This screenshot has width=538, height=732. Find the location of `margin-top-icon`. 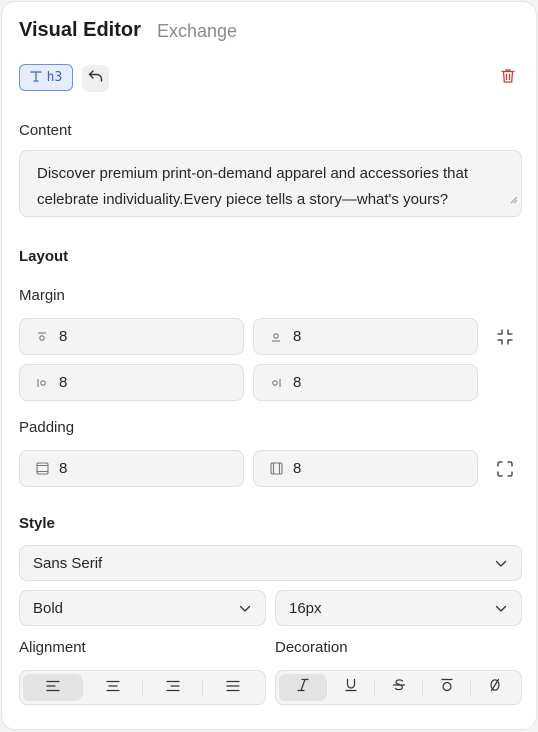

margin-top-icon is located at coordinates (42, 337).